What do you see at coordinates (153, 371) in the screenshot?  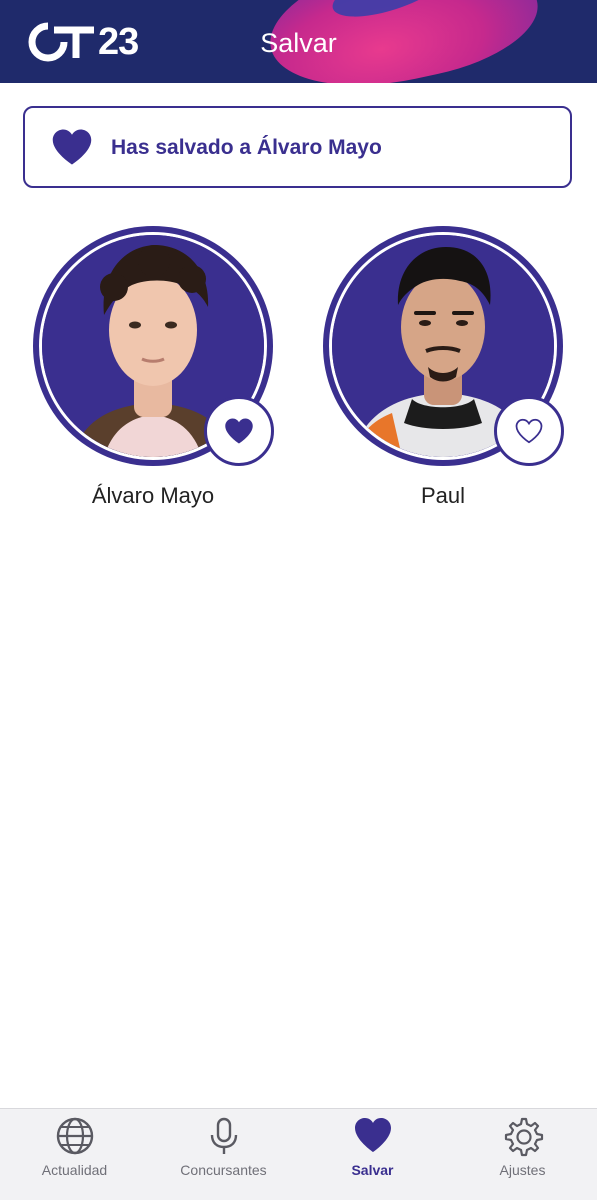 I see `contestant-card-alvaro-mayo: Álvaro Mayo` at bounding box center [153, 371].